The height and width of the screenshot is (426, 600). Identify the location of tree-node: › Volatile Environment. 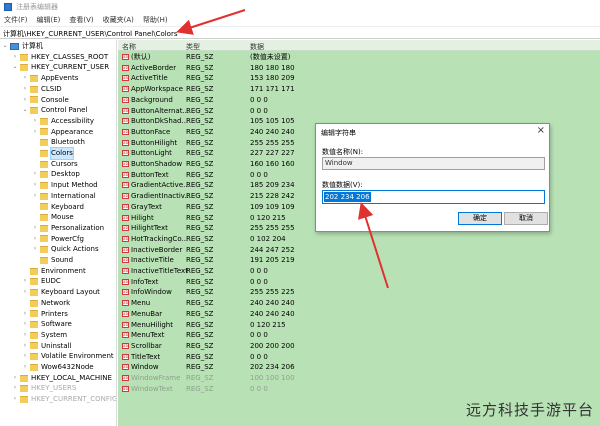
(68, 356).